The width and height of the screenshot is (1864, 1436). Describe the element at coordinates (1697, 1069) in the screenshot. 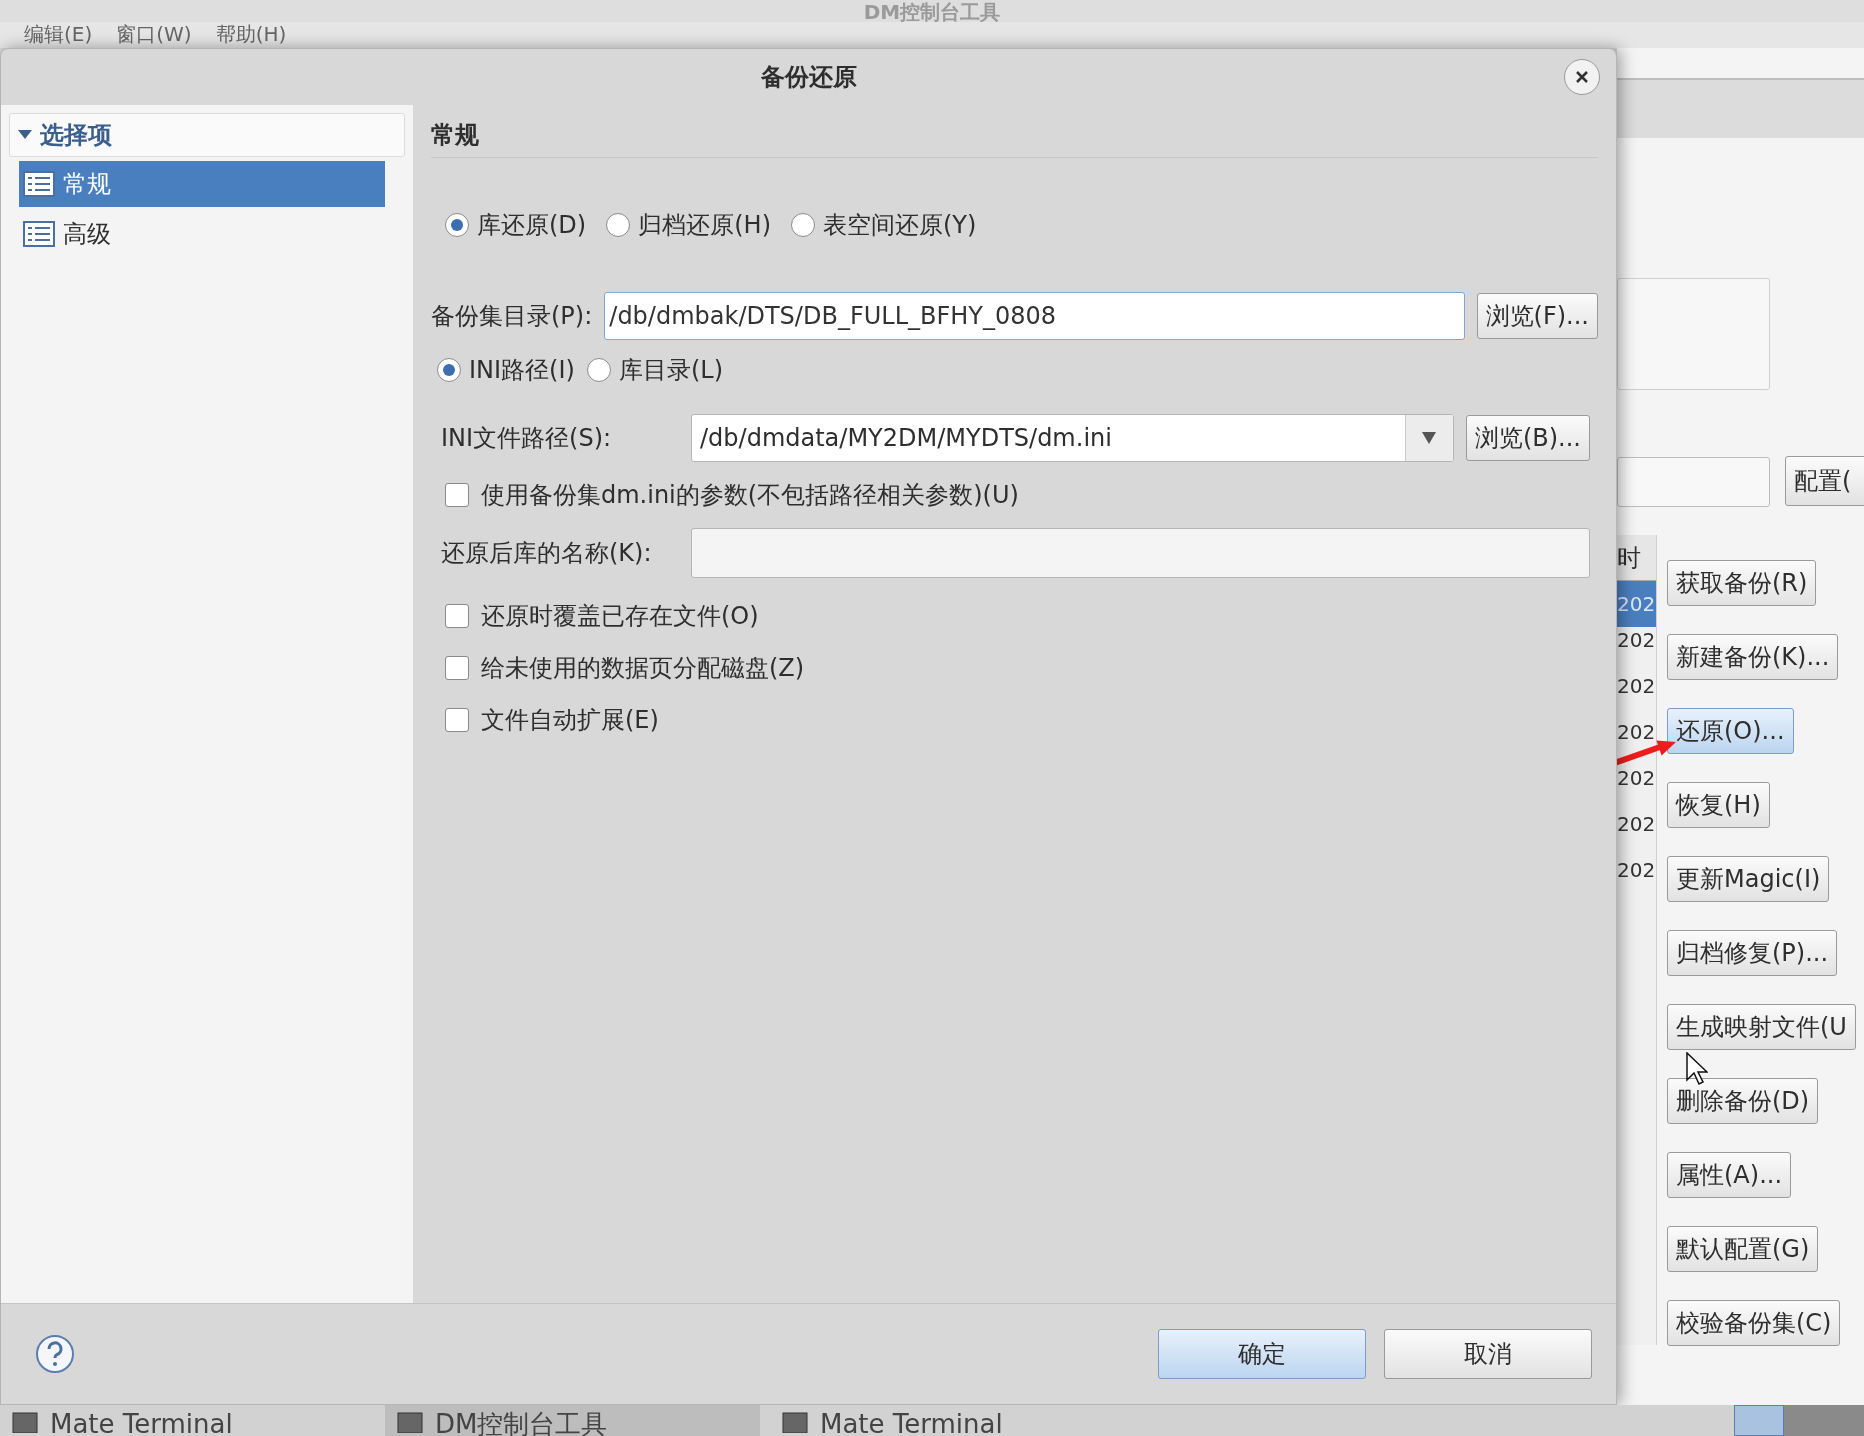

I see `cursor-icon` at that location.